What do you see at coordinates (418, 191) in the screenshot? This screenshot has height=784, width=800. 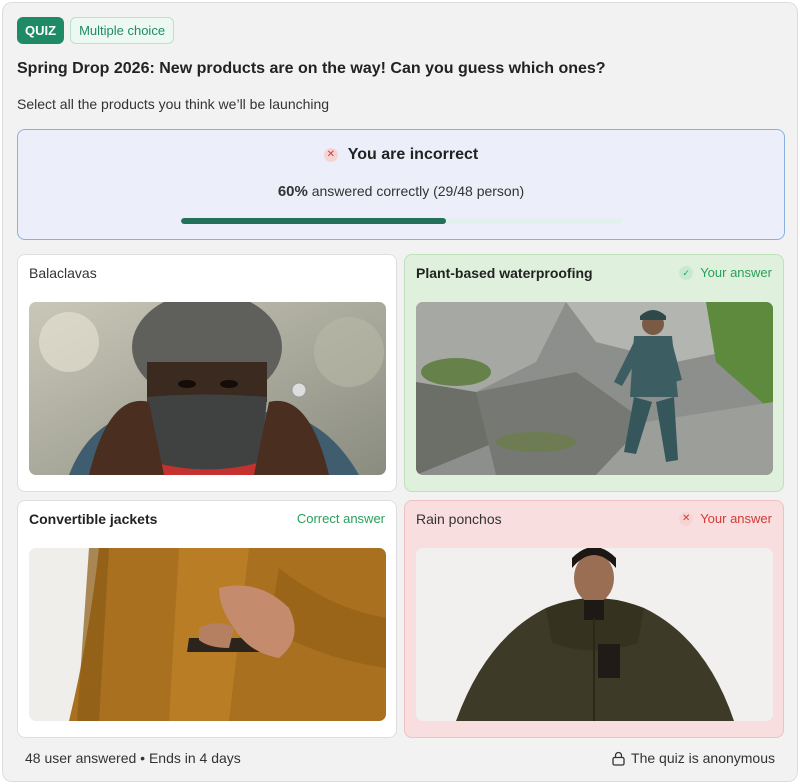 I see `result-stats-text: answered correctly (29/48 person)` at bounding box center [418, 191].